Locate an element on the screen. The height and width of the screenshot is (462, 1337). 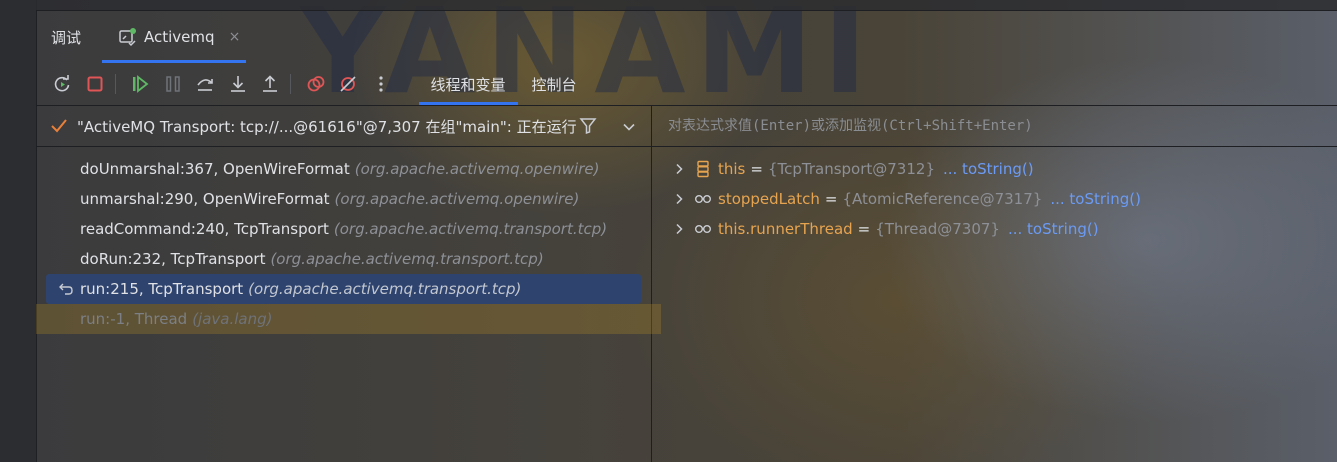
debug-tab-bar: 调试 Activemq × is located at coordinates (686, 37).